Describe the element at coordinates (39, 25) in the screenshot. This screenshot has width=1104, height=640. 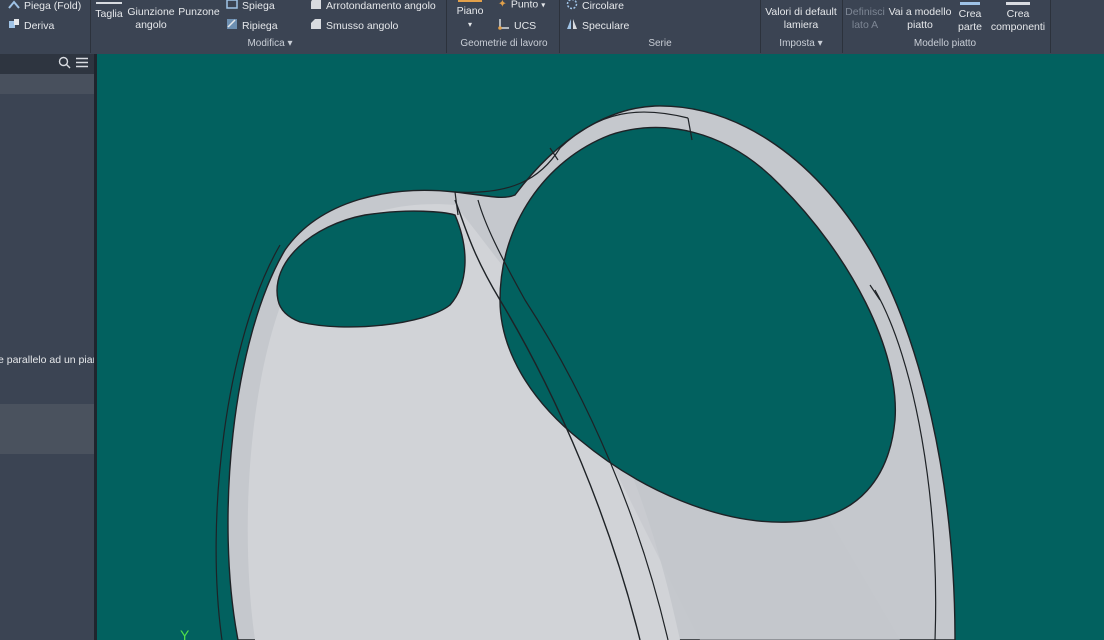
I see `derive-label: Deriva` at that location.